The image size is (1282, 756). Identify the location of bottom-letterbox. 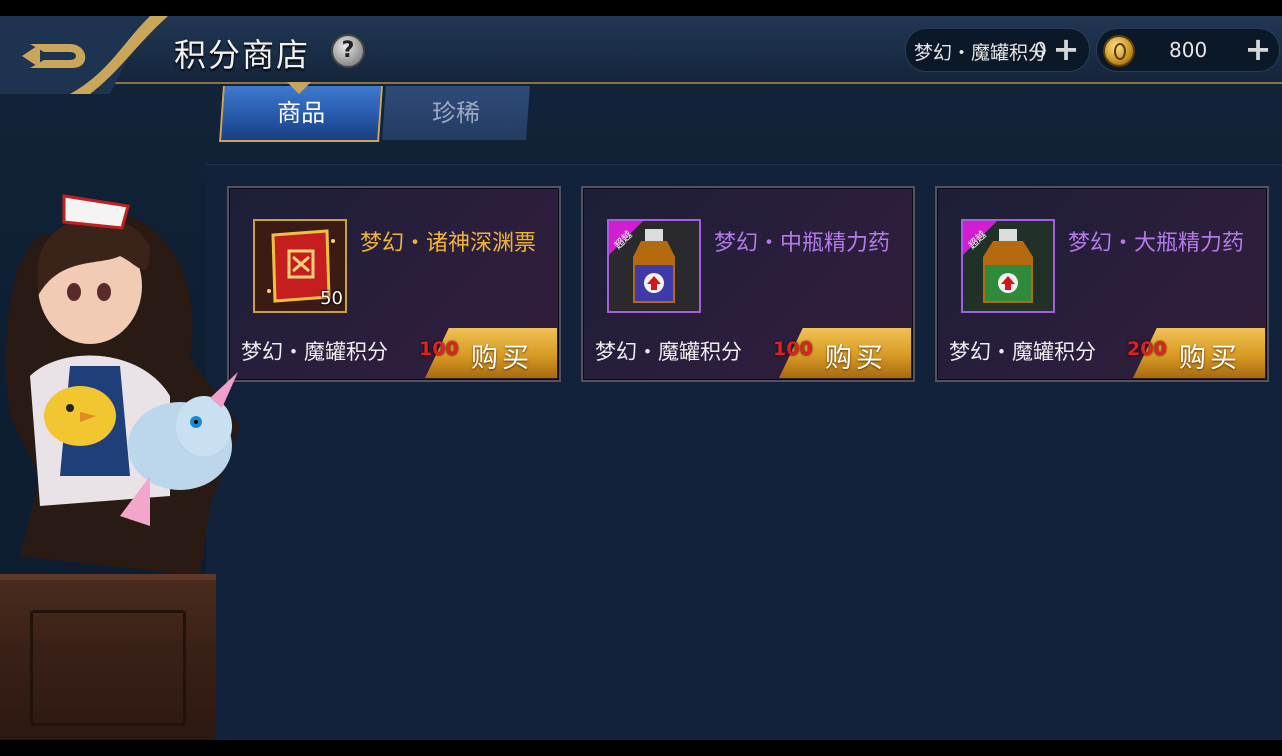
(641, 748).